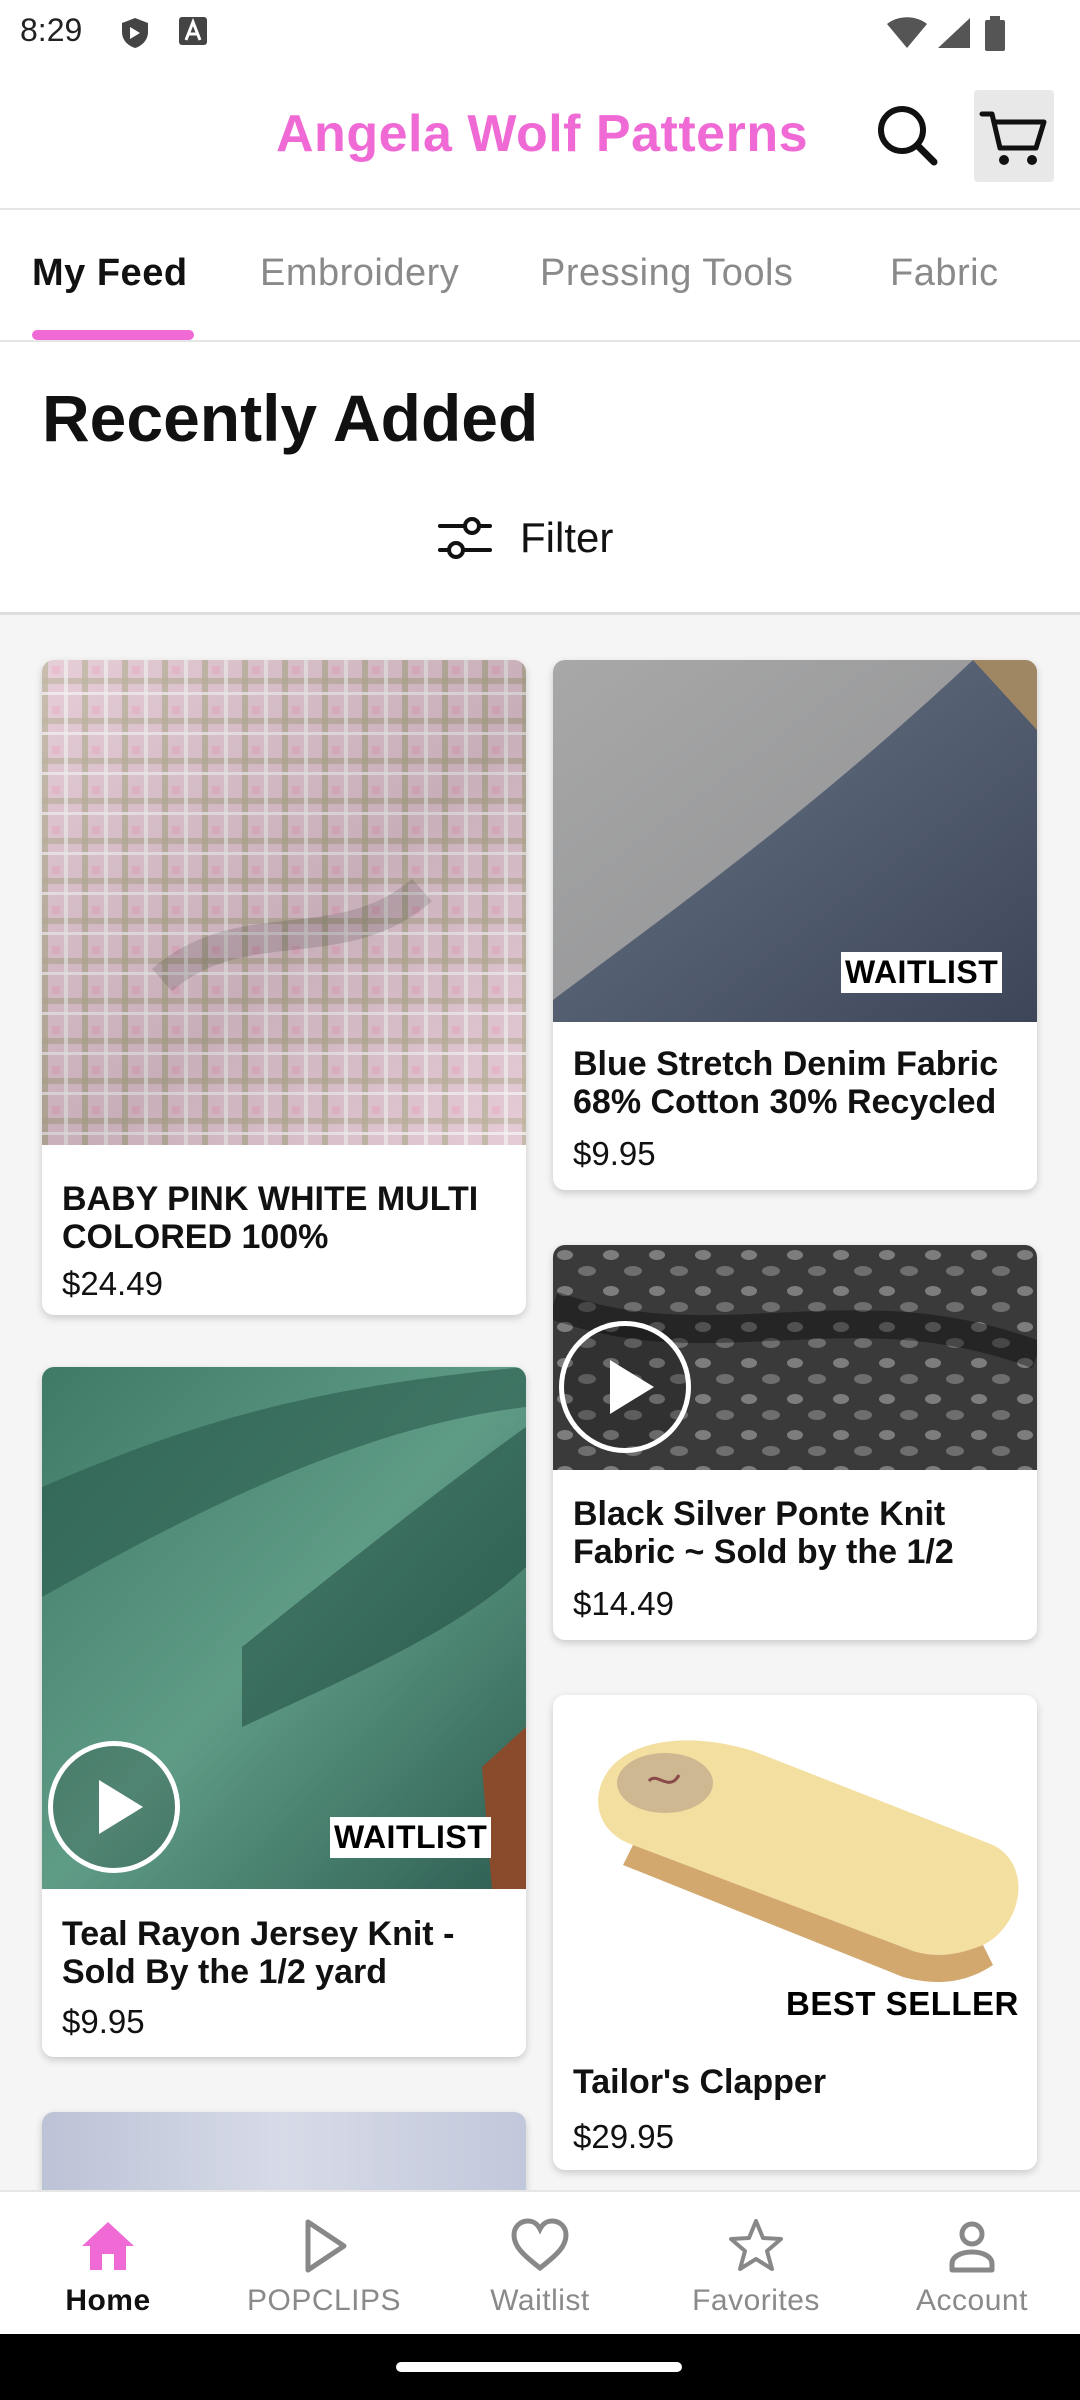  What do you see at coordinates (540, 2245) in the screenshot?
I see `heart-icon` at bounding box center [540, 2245].